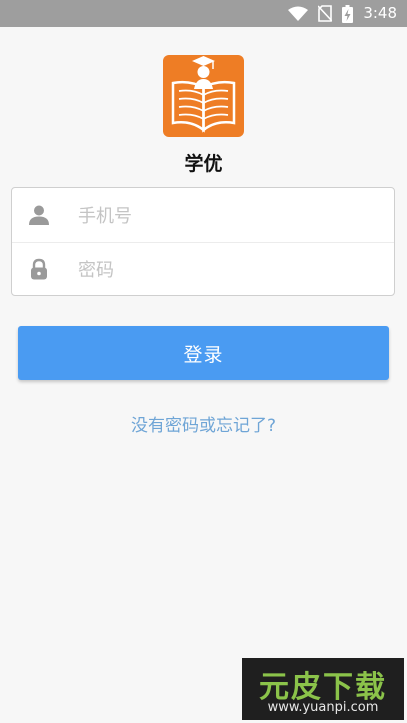 Image resolution: width=407 pixels, height=723 pixels. I want to click on status-bar: 3:48, so click(203, 13).